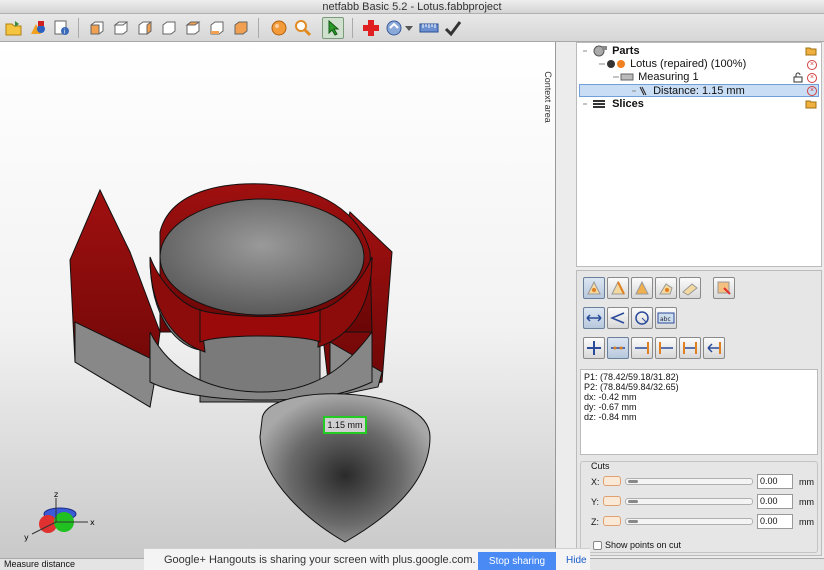 This screenshot has width=824, height=570. I want to click on dx-line: dx: -0.42 mm, so click(610, 397).